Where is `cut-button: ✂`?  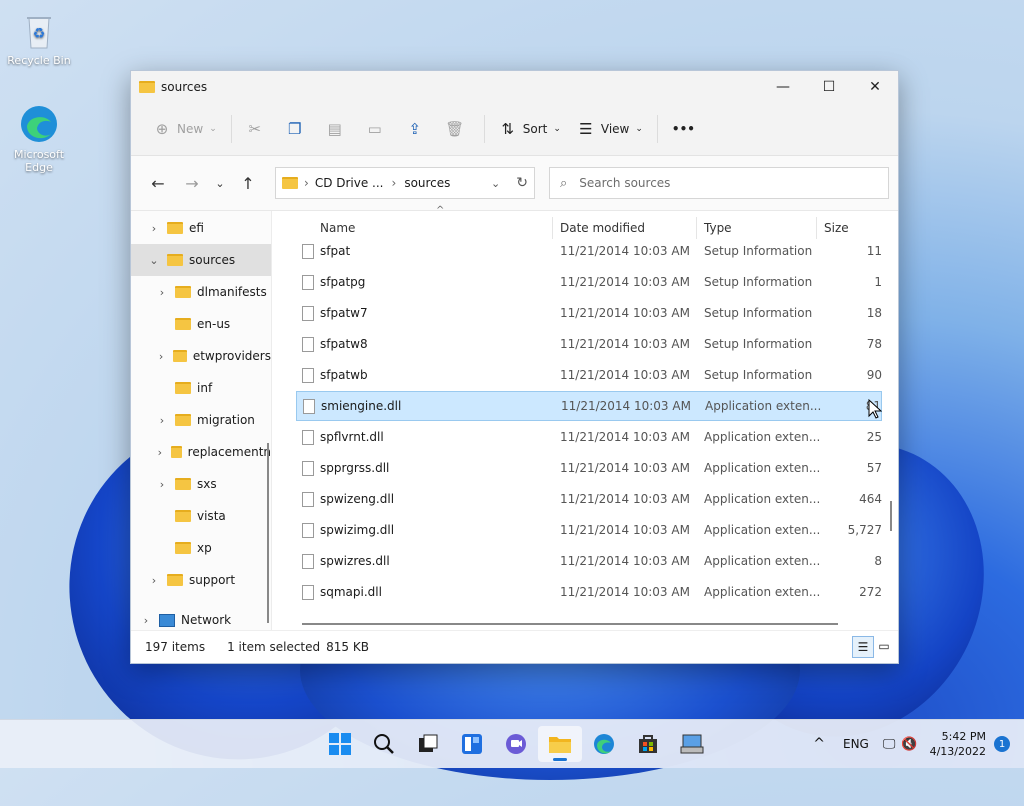
cut-button: ✂ is located at coordinates (258, 129).